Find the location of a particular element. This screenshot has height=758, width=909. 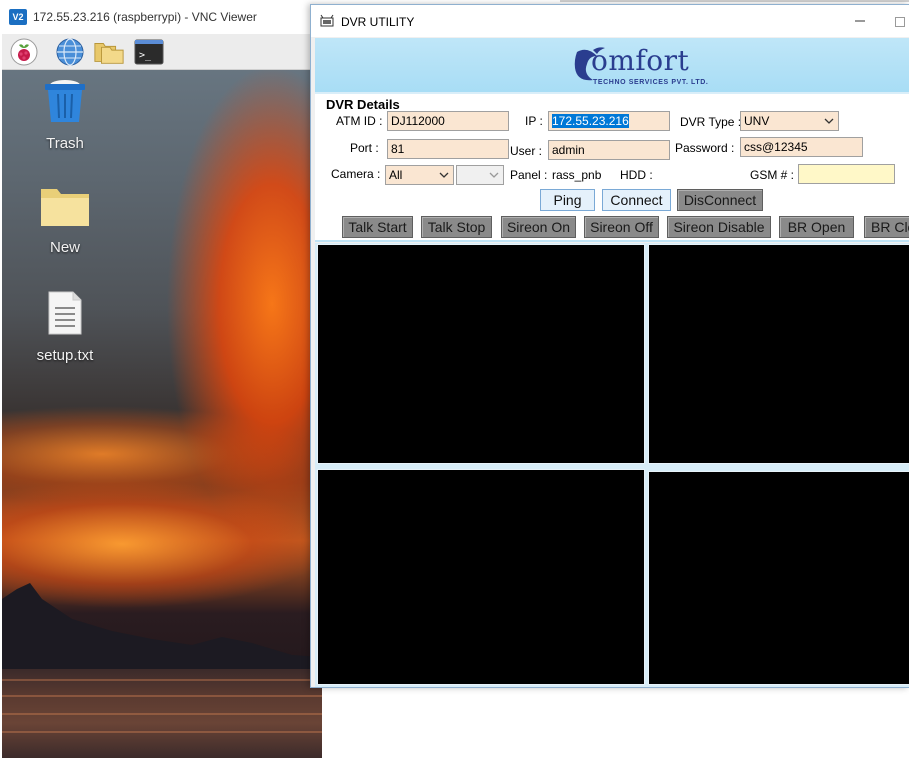

mountain-silhouette is located at coordinates (162, 631).